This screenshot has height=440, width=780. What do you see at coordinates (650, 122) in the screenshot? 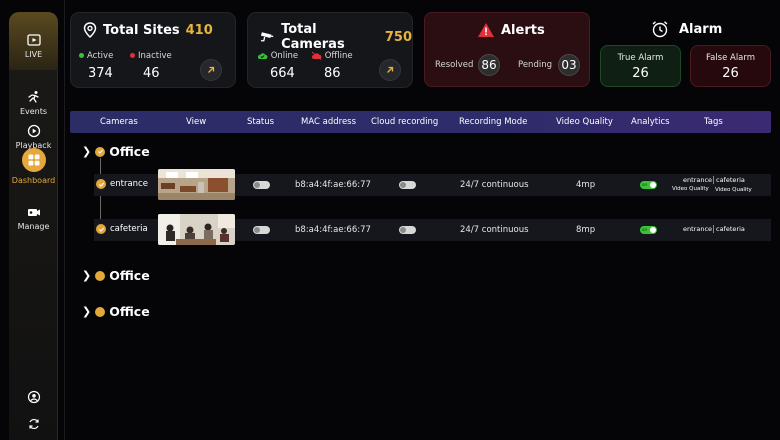
I see `column-header-analytics: Analytics` at bounding box center [650, 122].